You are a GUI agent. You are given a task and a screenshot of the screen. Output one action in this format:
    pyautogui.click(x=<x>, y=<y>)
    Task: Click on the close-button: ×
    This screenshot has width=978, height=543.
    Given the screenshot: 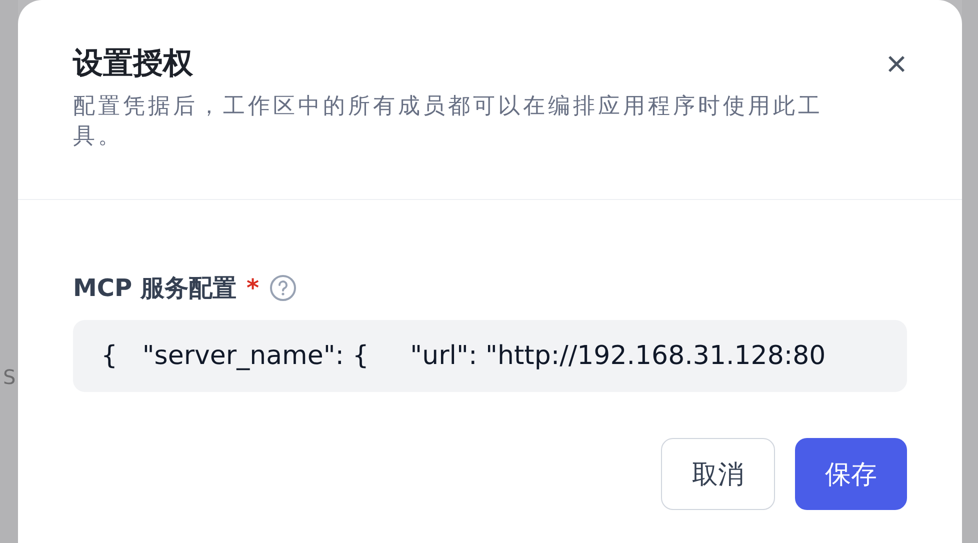 What is the action you would take?
    pyautogui.click(x=896, y=64)
    